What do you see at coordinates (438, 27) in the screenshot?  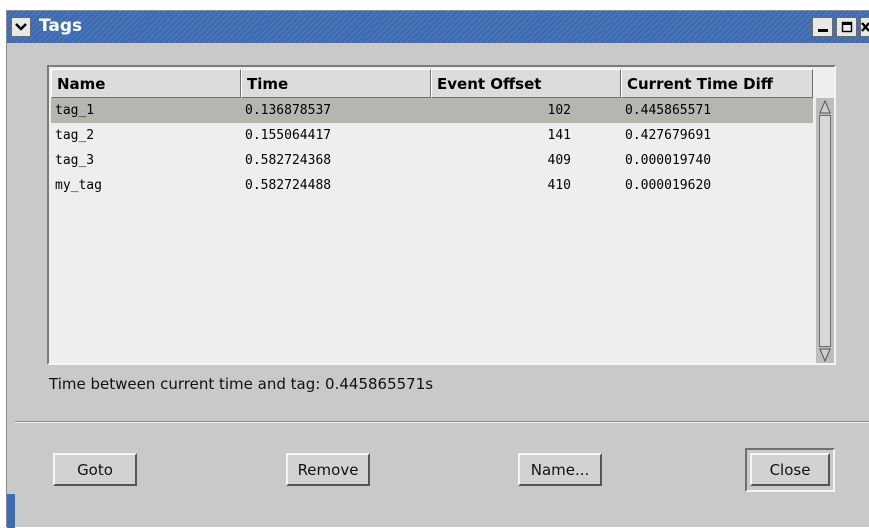 I see `title-bar: Tags` at bounding box center [438, 27].